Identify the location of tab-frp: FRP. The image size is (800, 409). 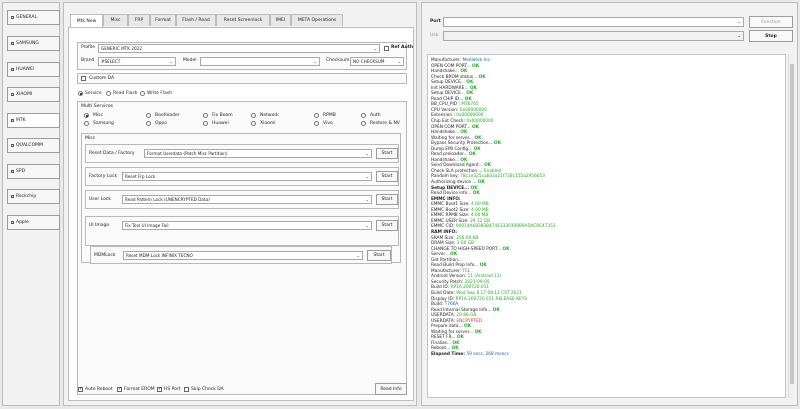
(139, 20).